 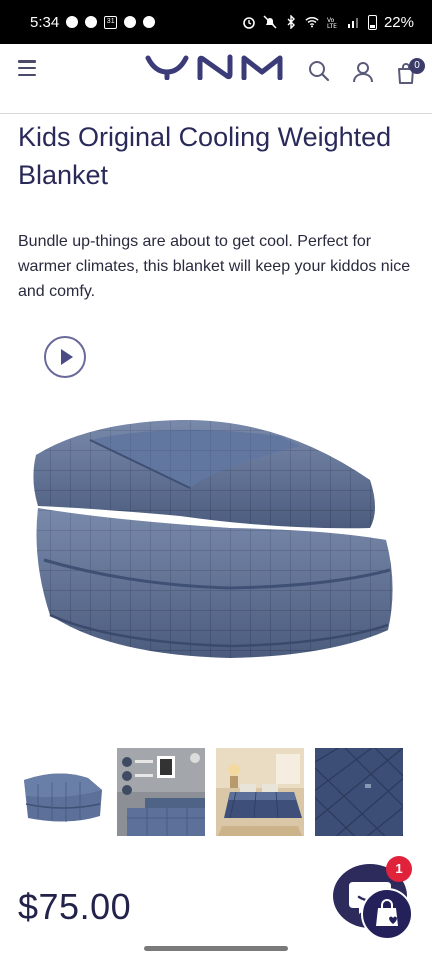 I want to click on menu-icon, so click(x=27, y=68).